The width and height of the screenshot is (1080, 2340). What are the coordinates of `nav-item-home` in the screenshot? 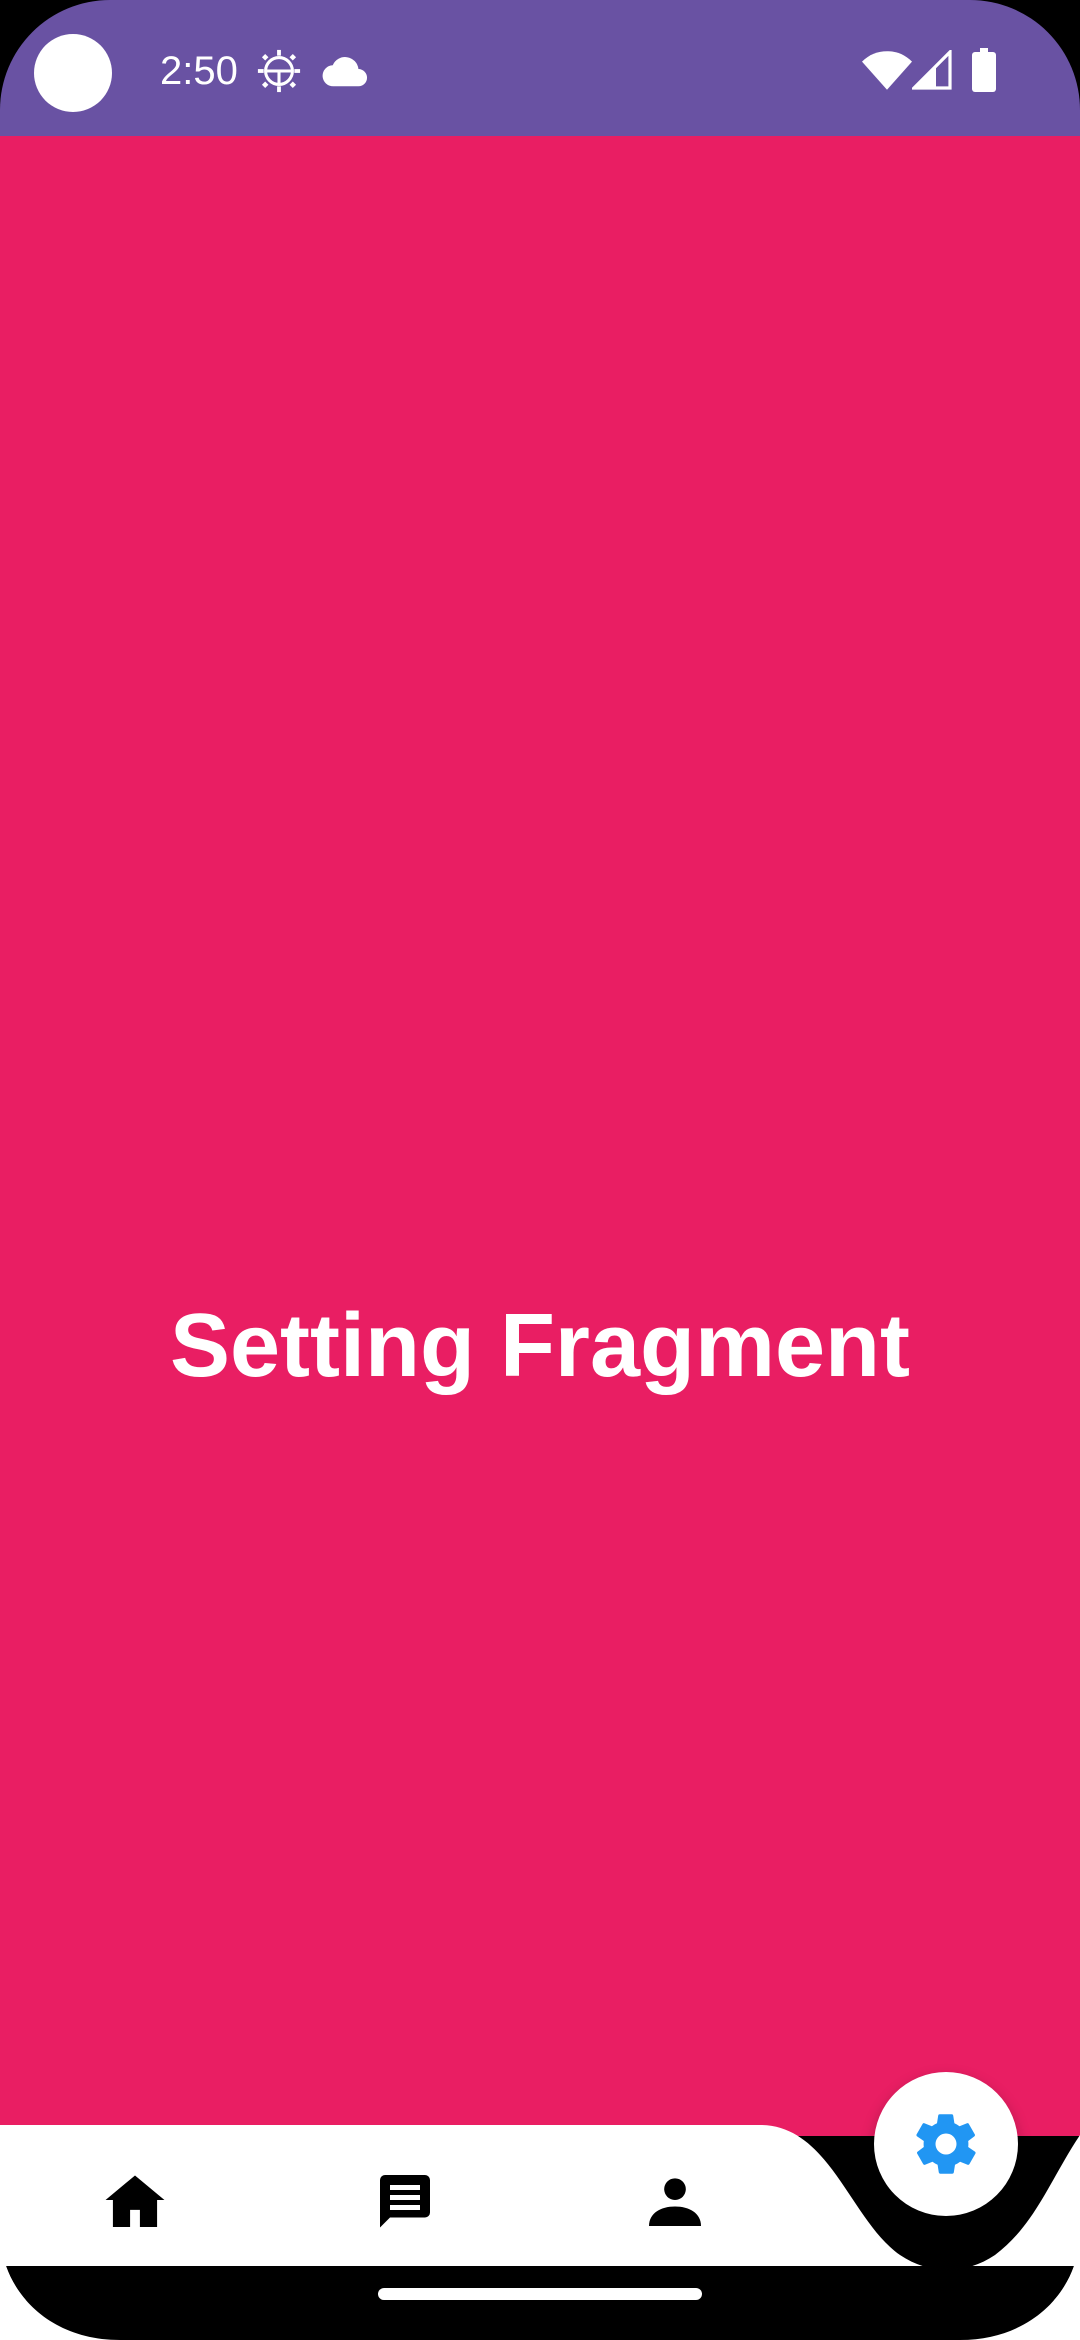 It's located at (135, 2200).